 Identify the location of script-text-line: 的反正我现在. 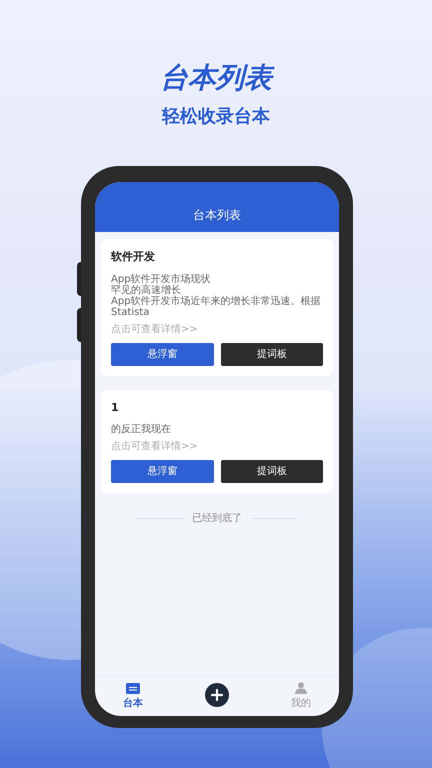
(141, 429).